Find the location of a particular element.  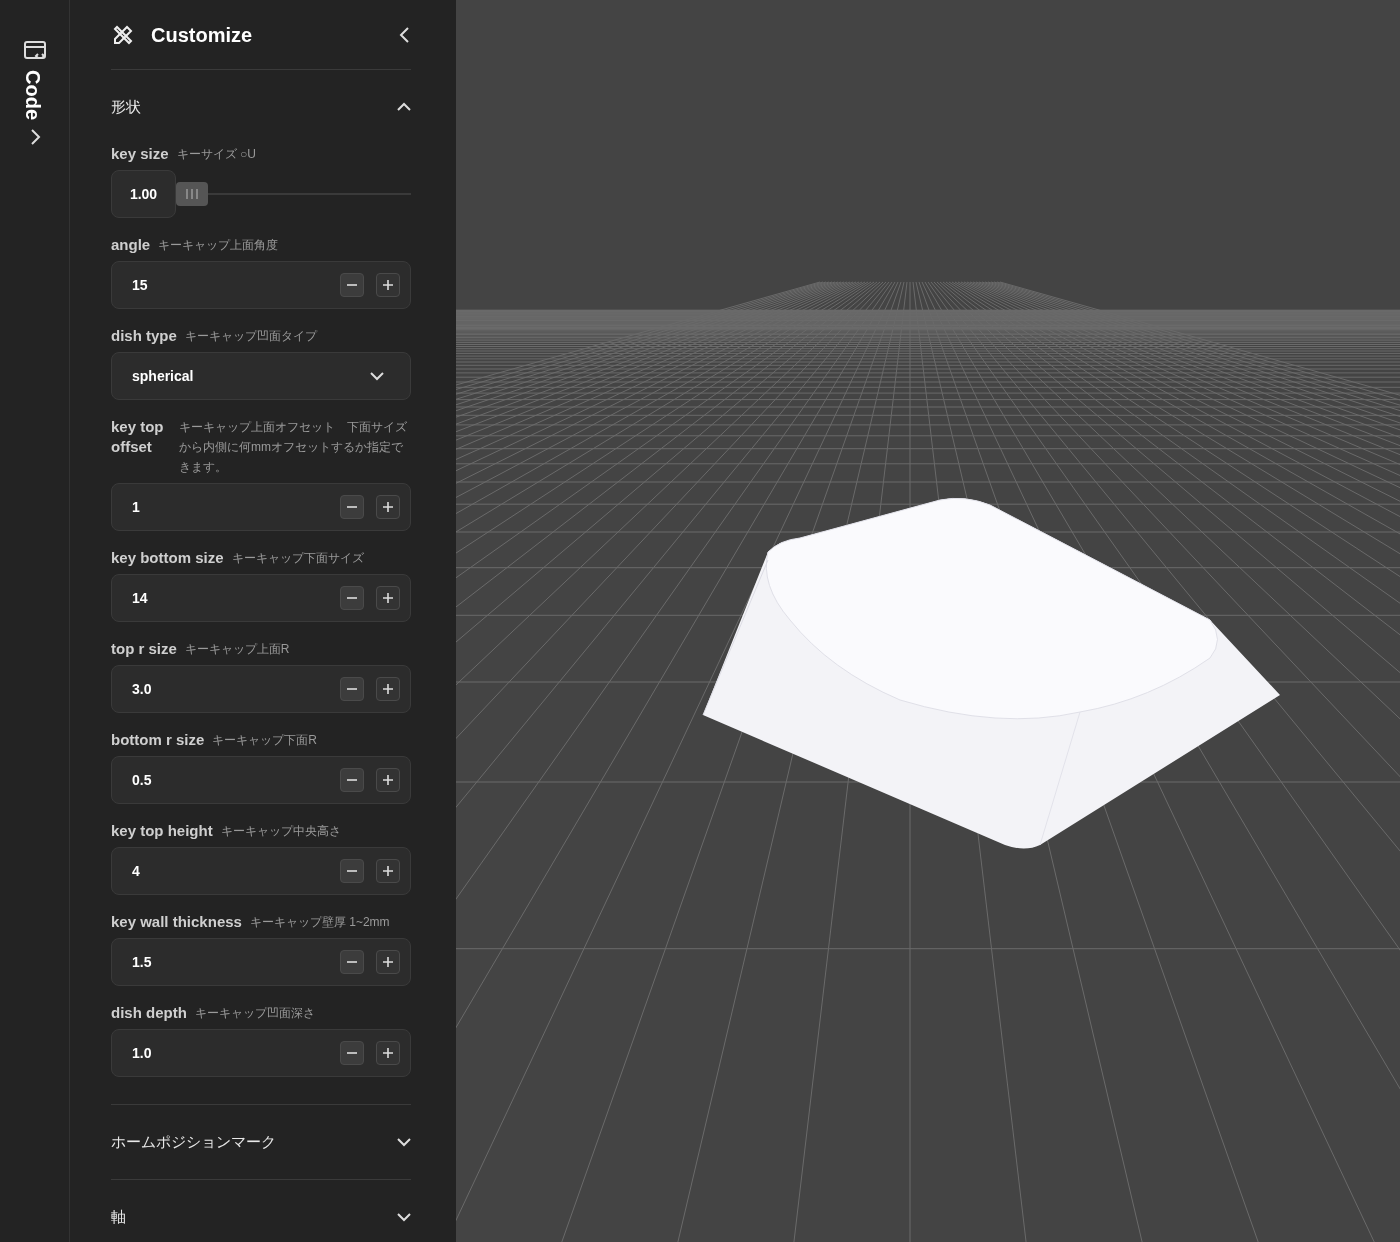

section-header: ホームポジションマーク is located at coordinates (261, 1142).